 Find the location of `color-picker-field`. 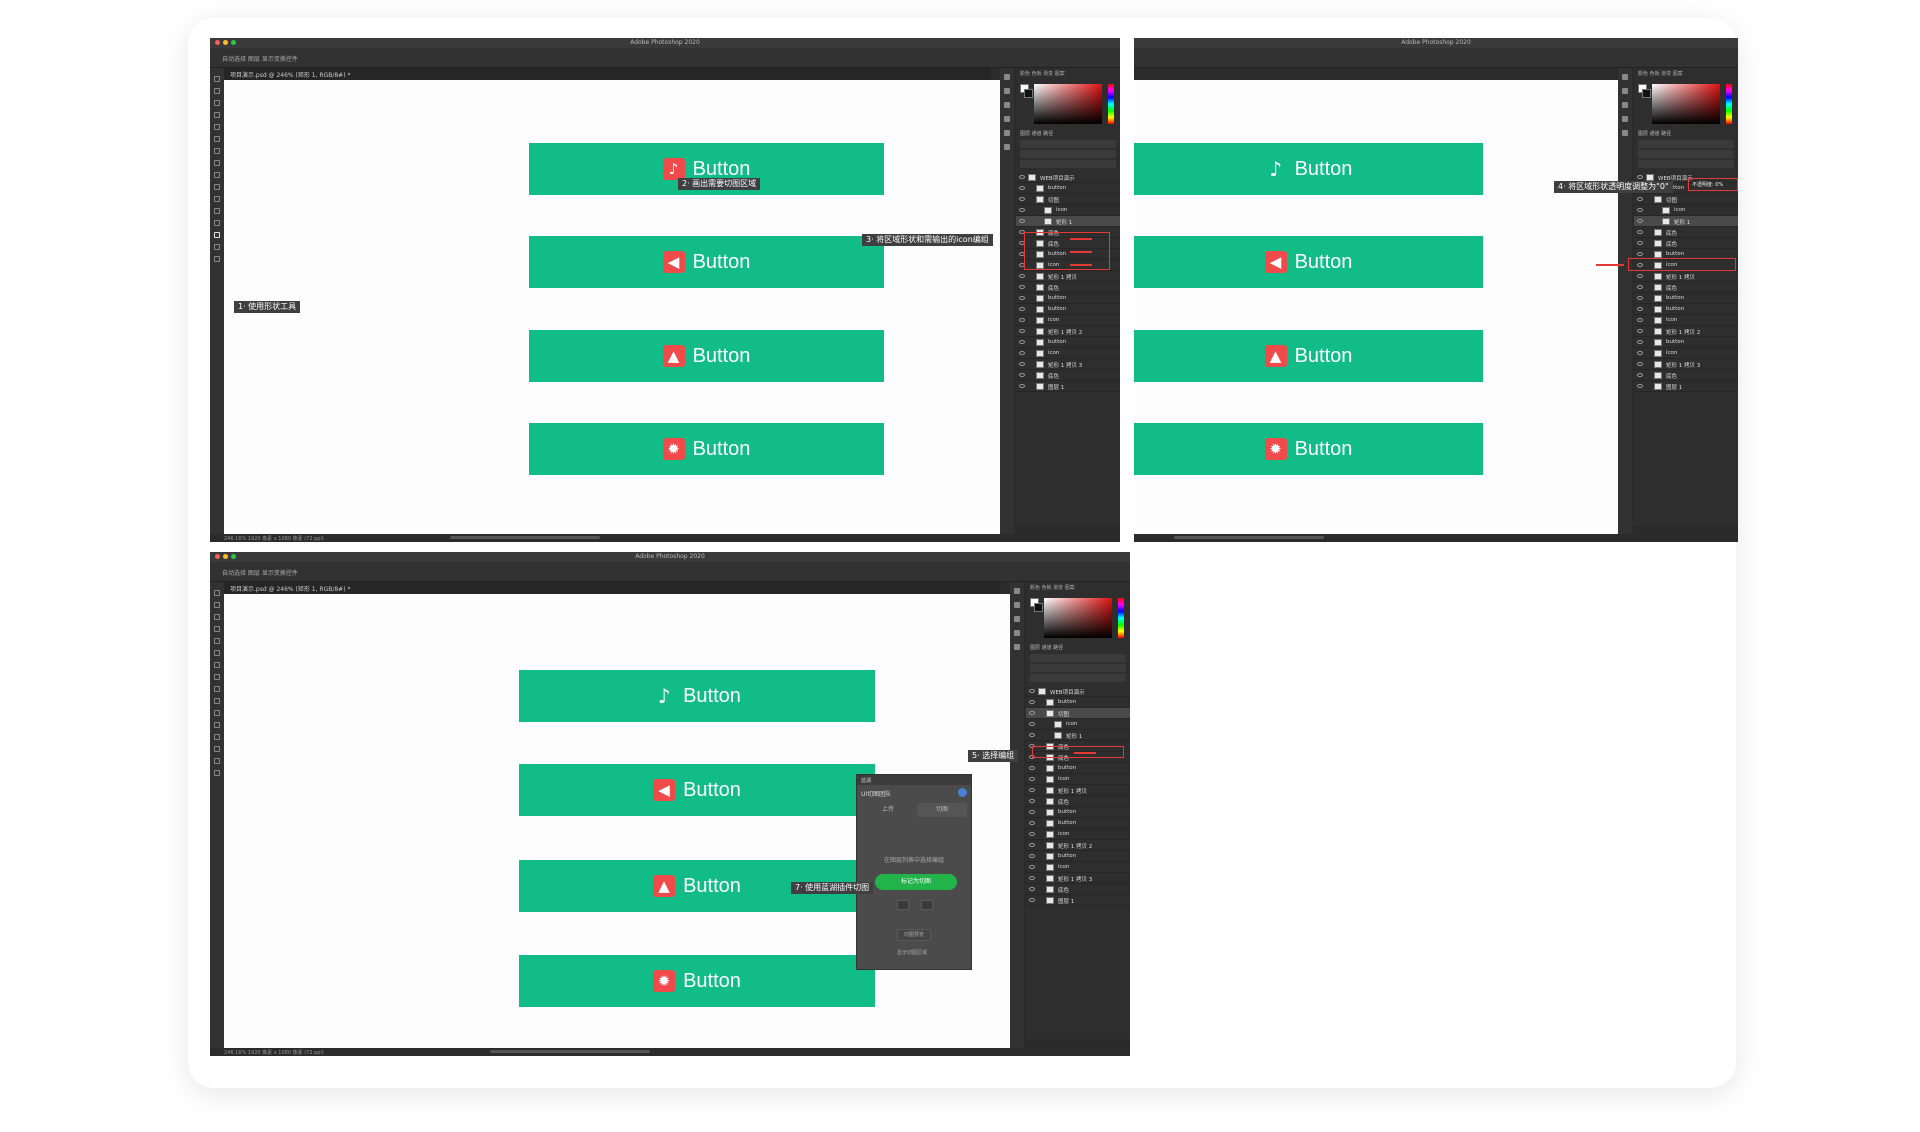

color-picker-field is located at coordinates (1078, 618).